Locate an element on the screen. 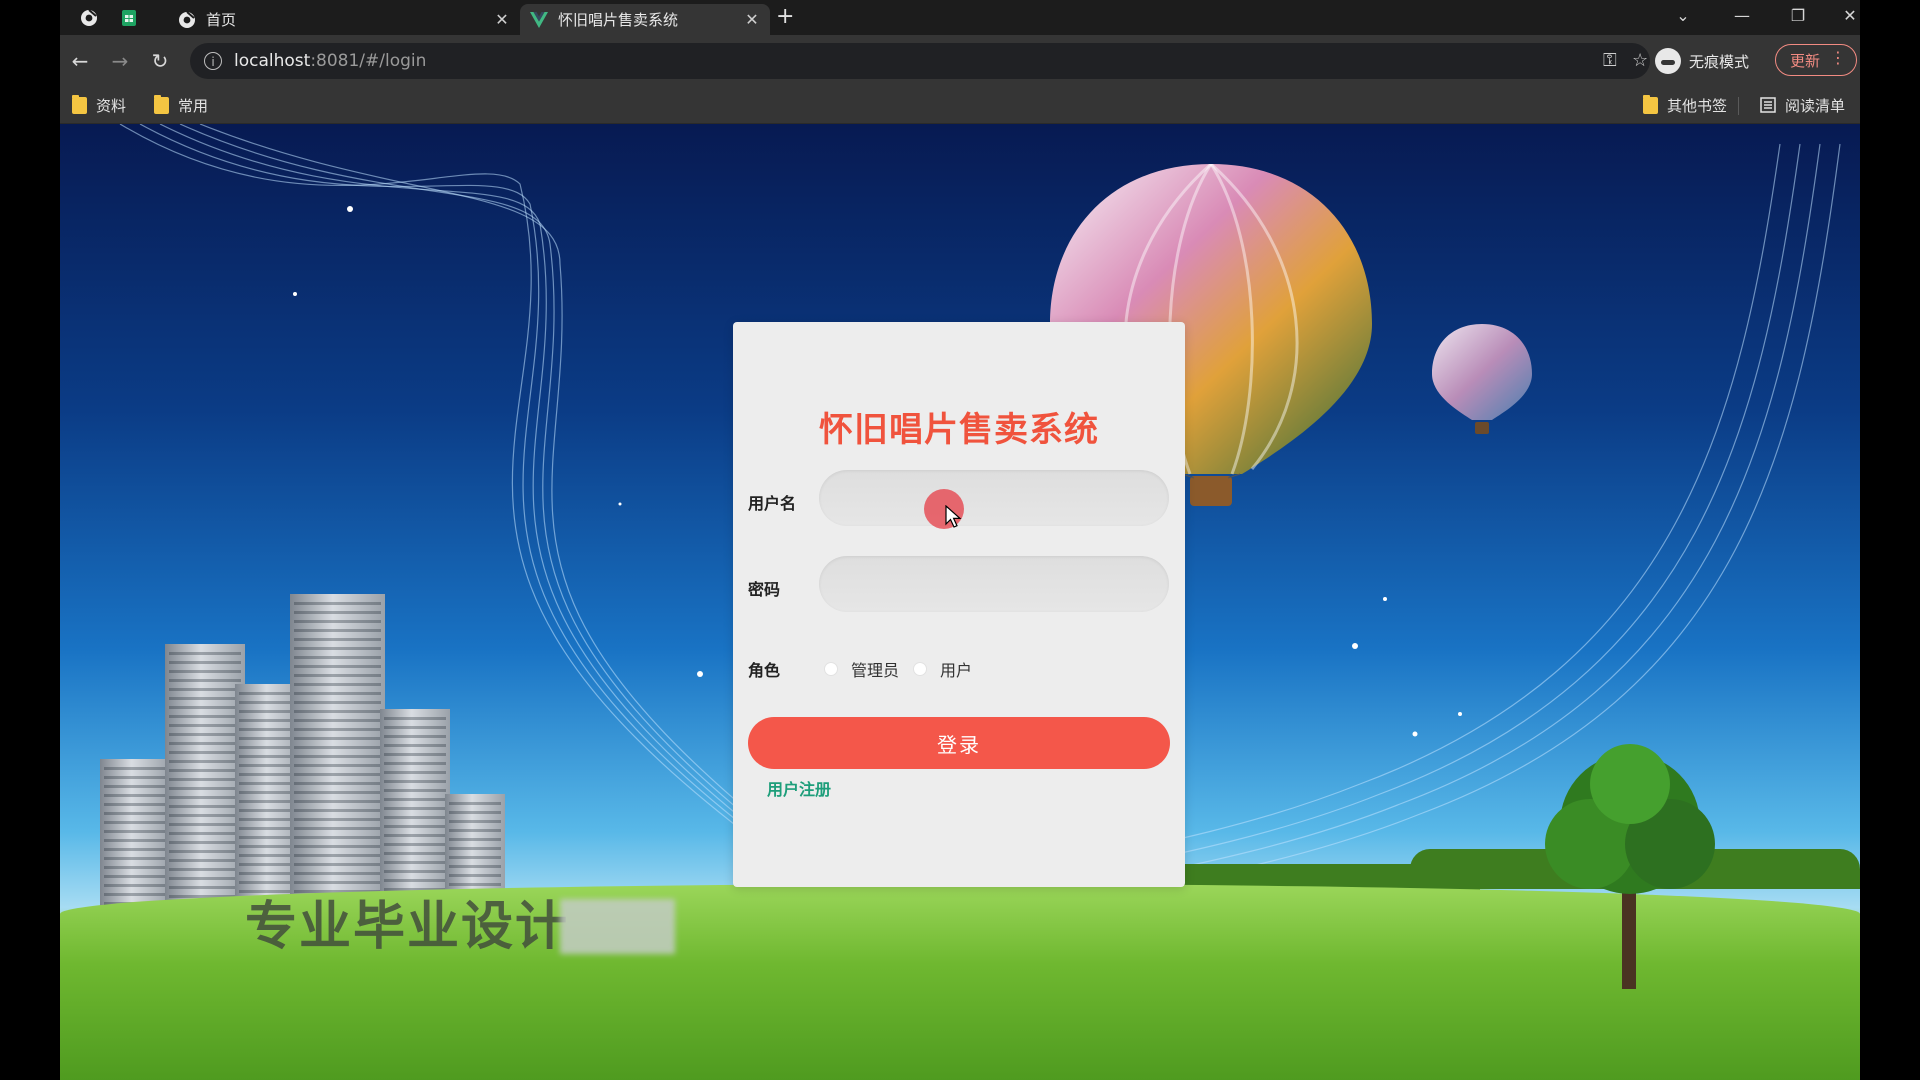 The height and width of the screenshot is (1080, 1920). reading-list-icon is located at coordinates (1768, 105).